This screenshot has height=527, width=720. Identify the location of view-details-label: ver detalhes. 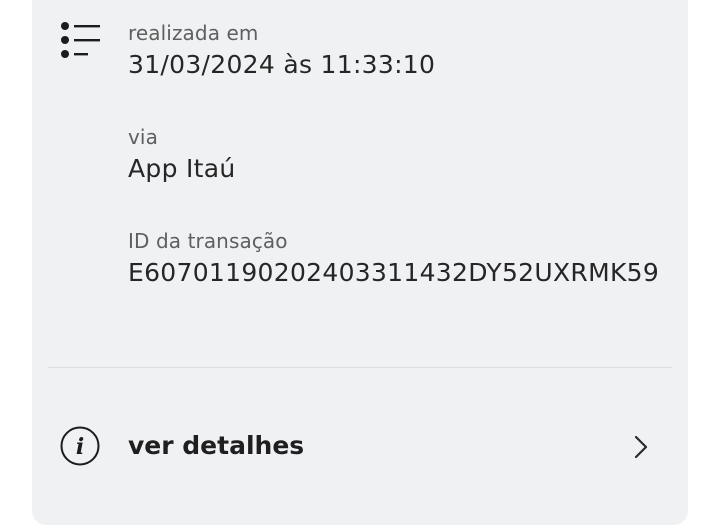
(216, 445).